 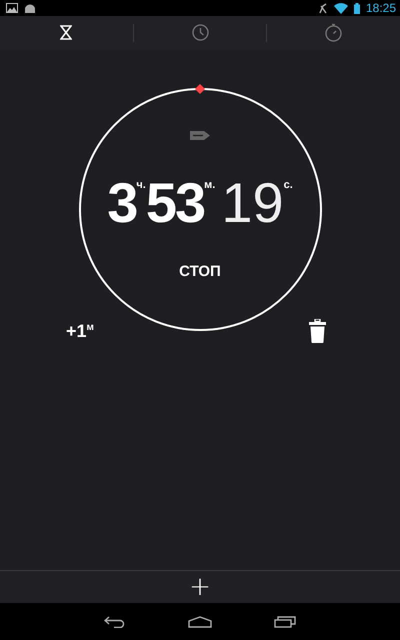 I want to click on hours-unit: ч., so click(x=141, y=185).